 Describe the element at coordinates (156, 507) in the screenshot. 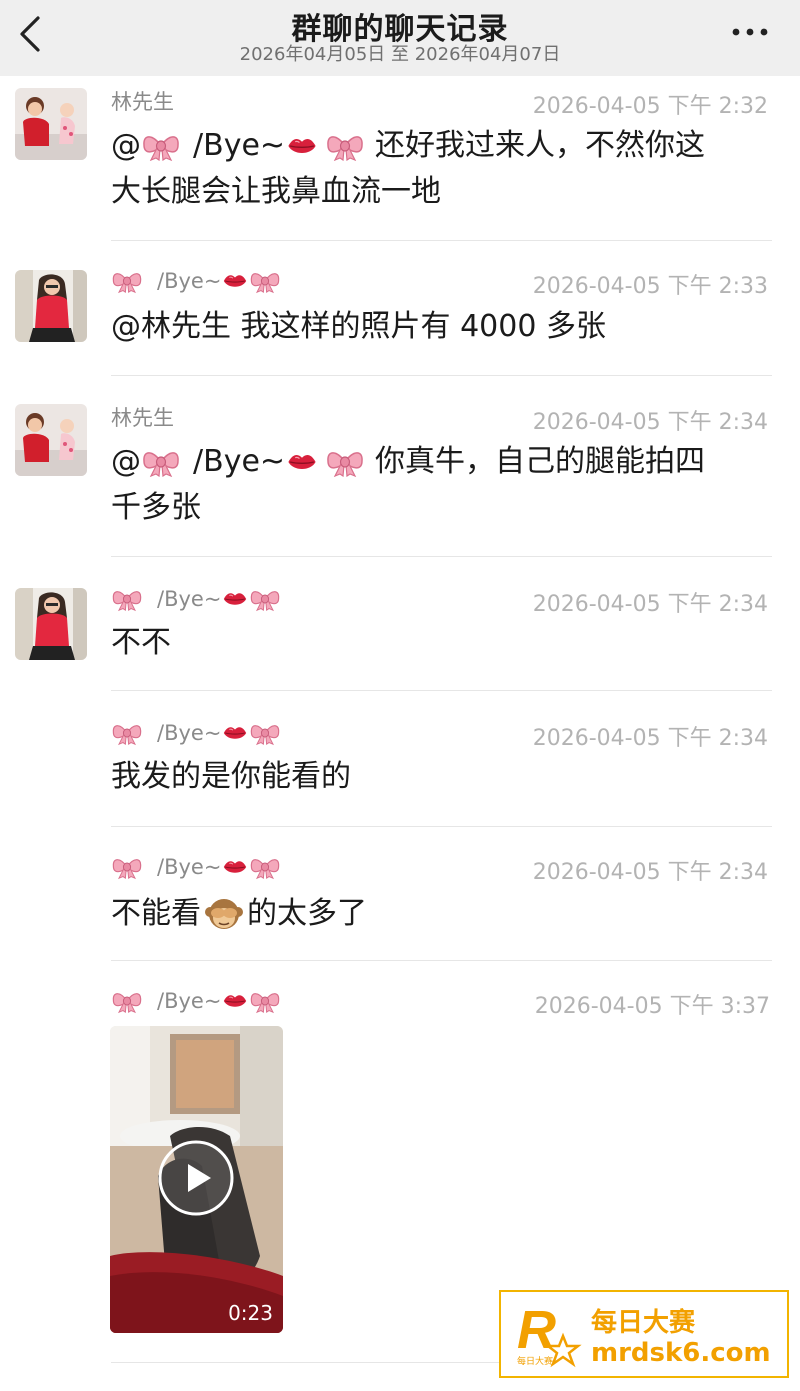

I see `message-text-line: 千多张` at that location.